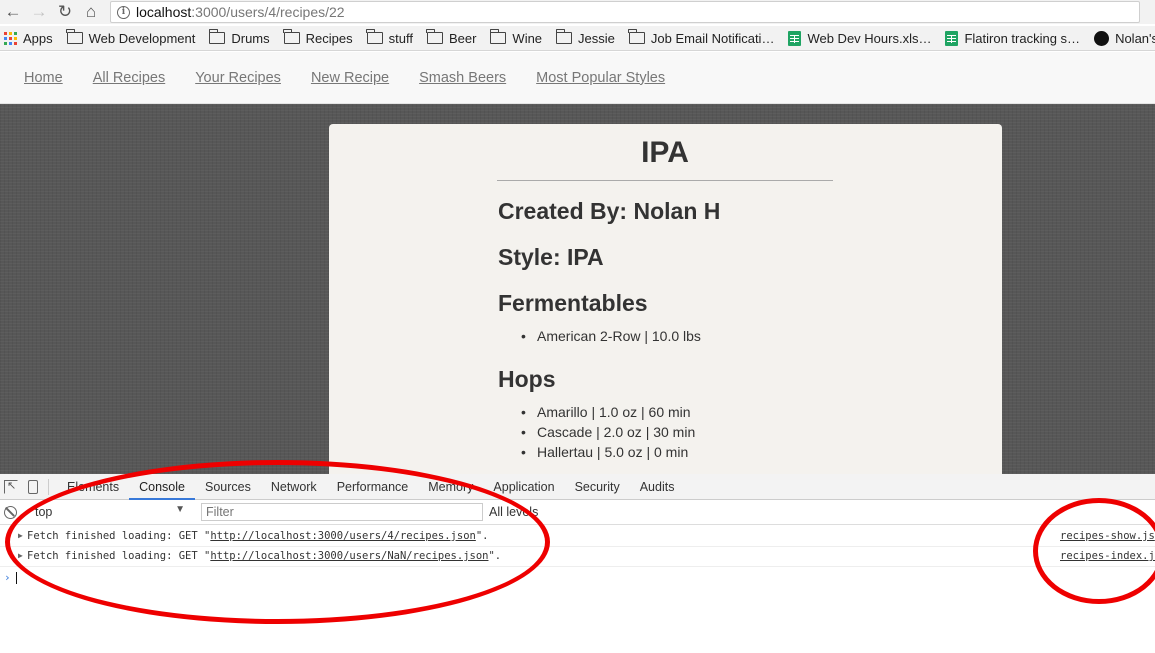  I want to click on github-icon, so click(1102, 38).